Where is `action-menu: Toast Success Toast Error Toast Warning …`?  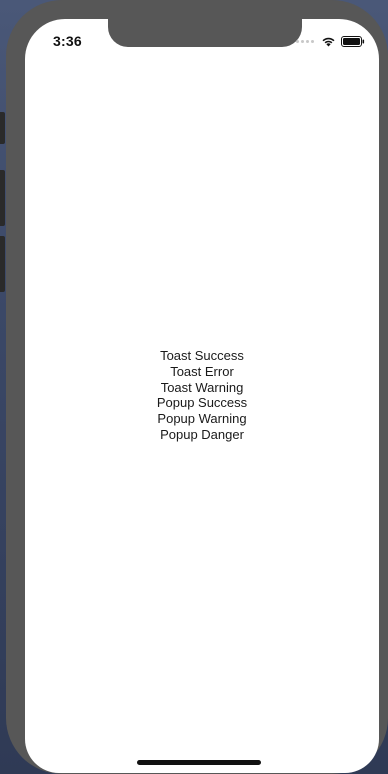 action-menu: Toast Success Toast Error Toast Warning … is located at coordinates (202, 395).